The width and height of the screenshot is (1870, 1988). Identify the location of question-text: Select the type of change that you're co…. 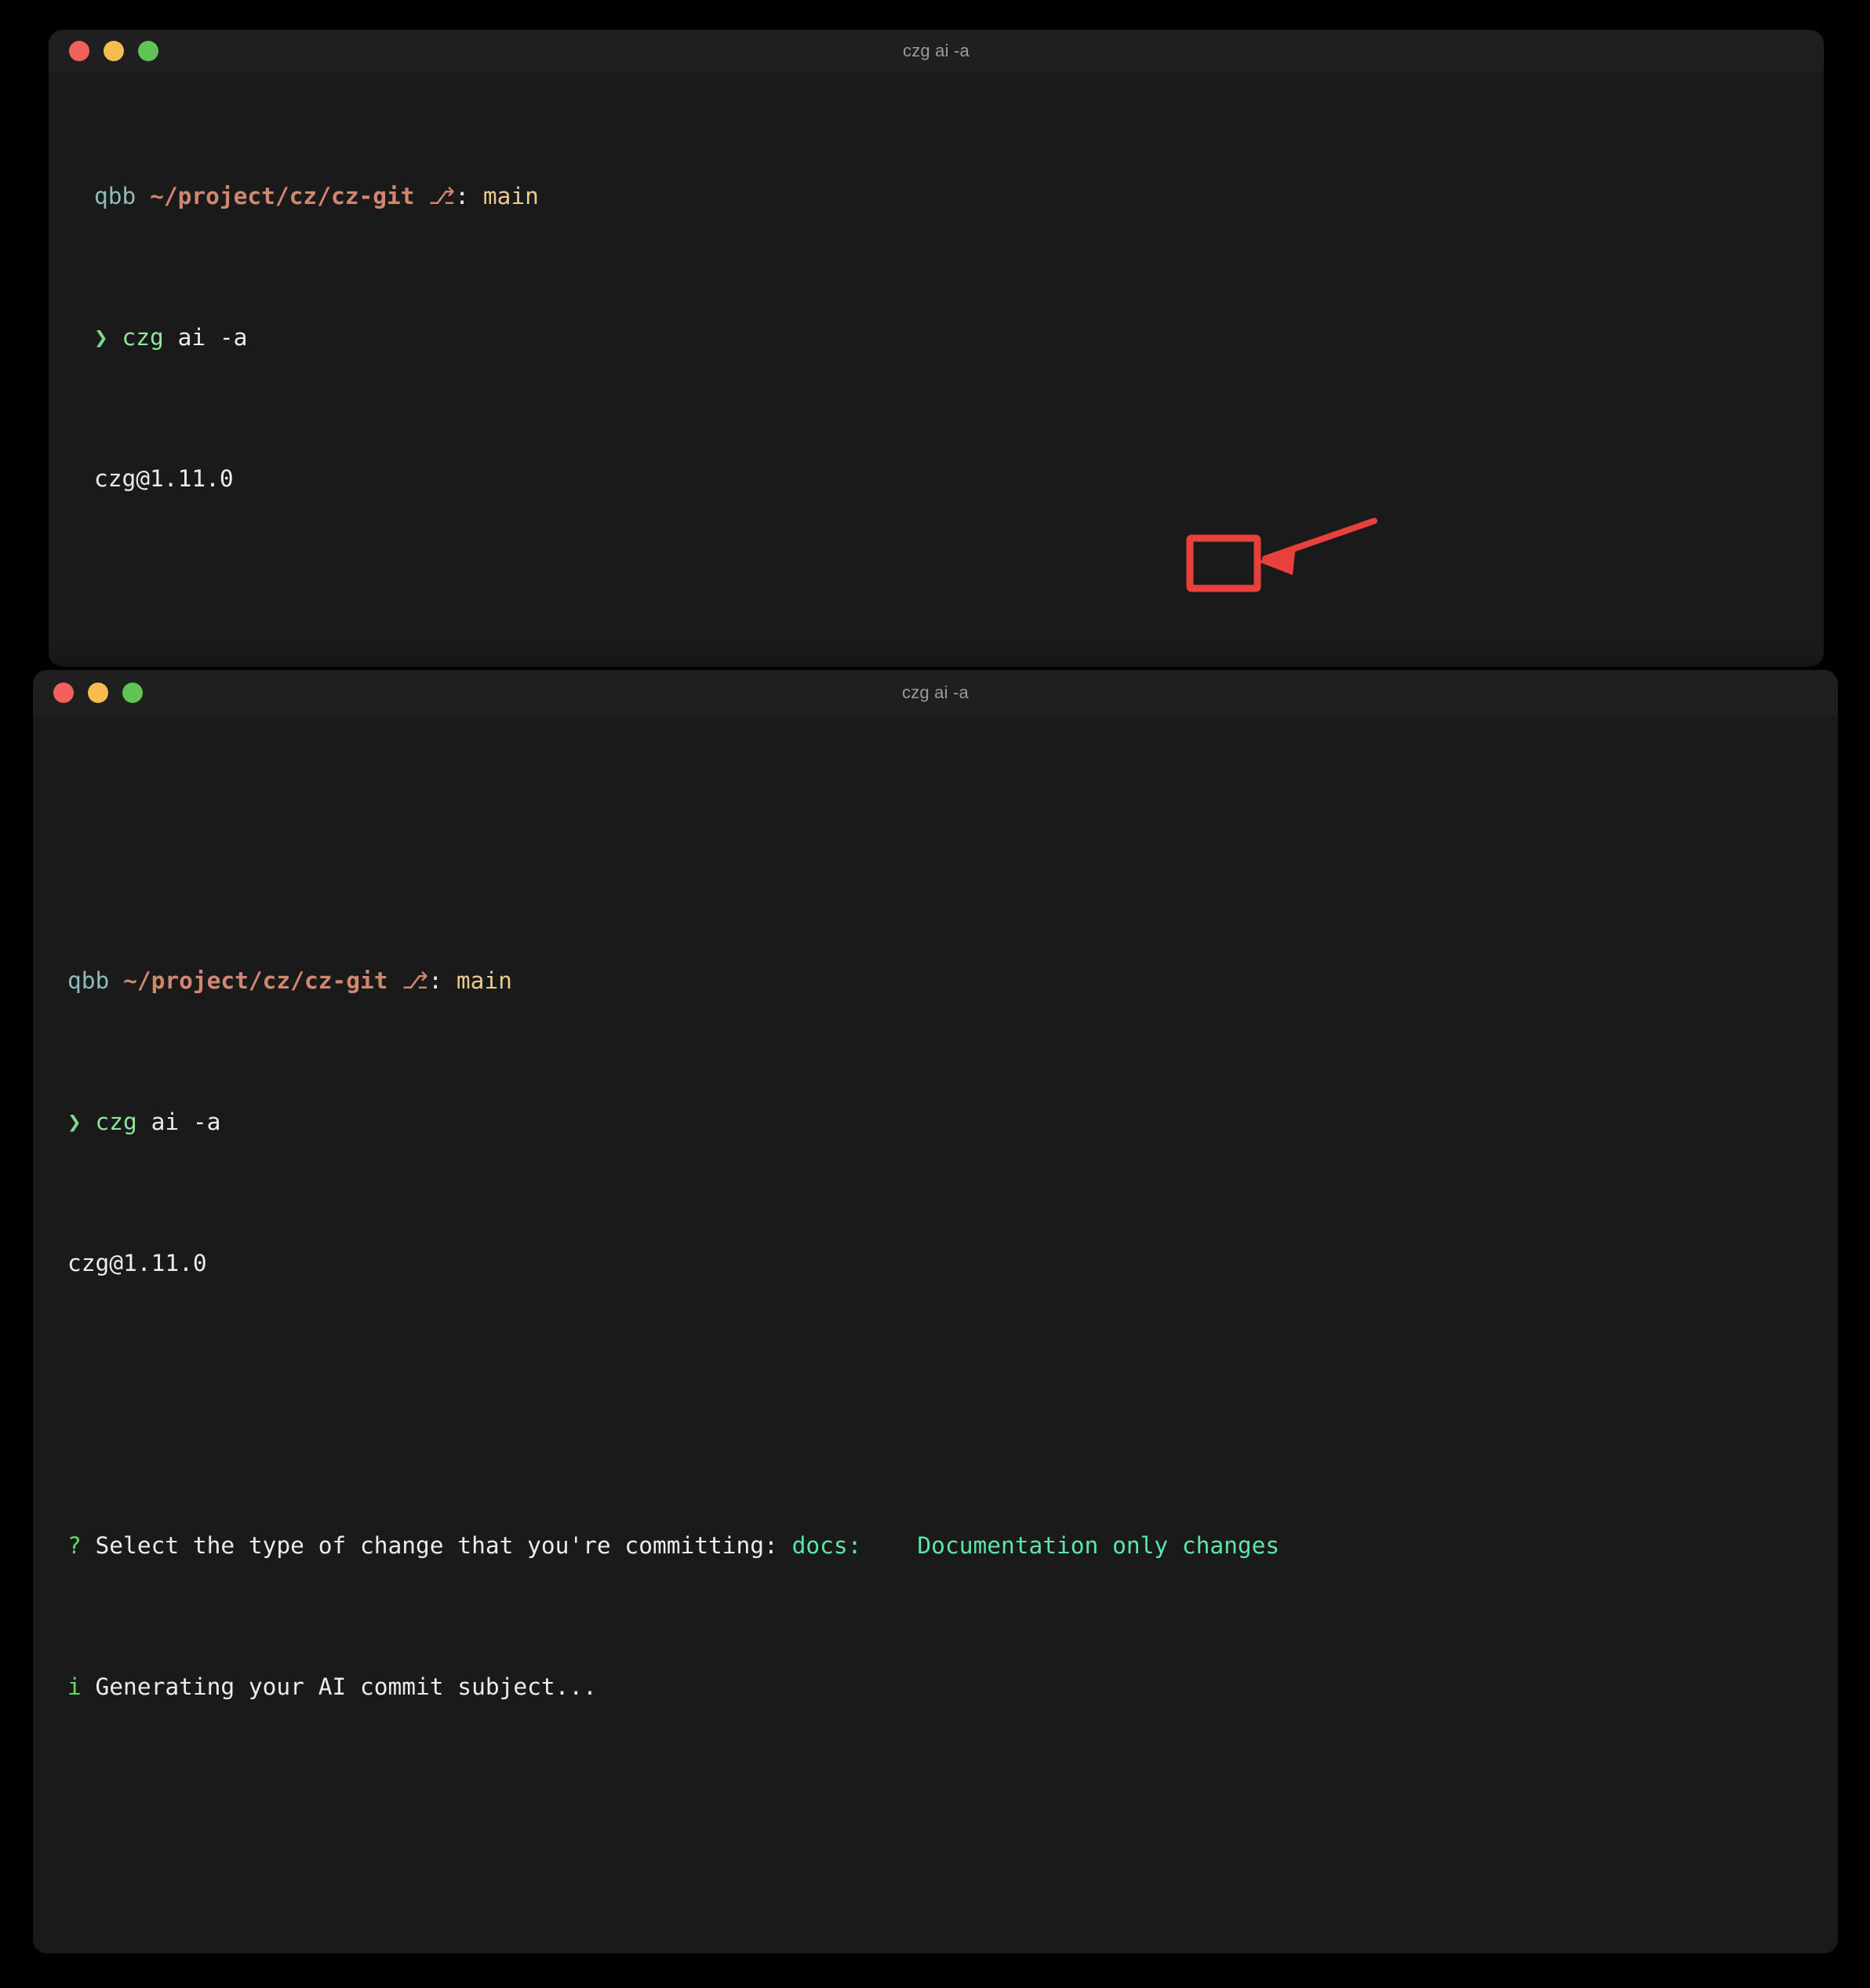
(436, 1545).